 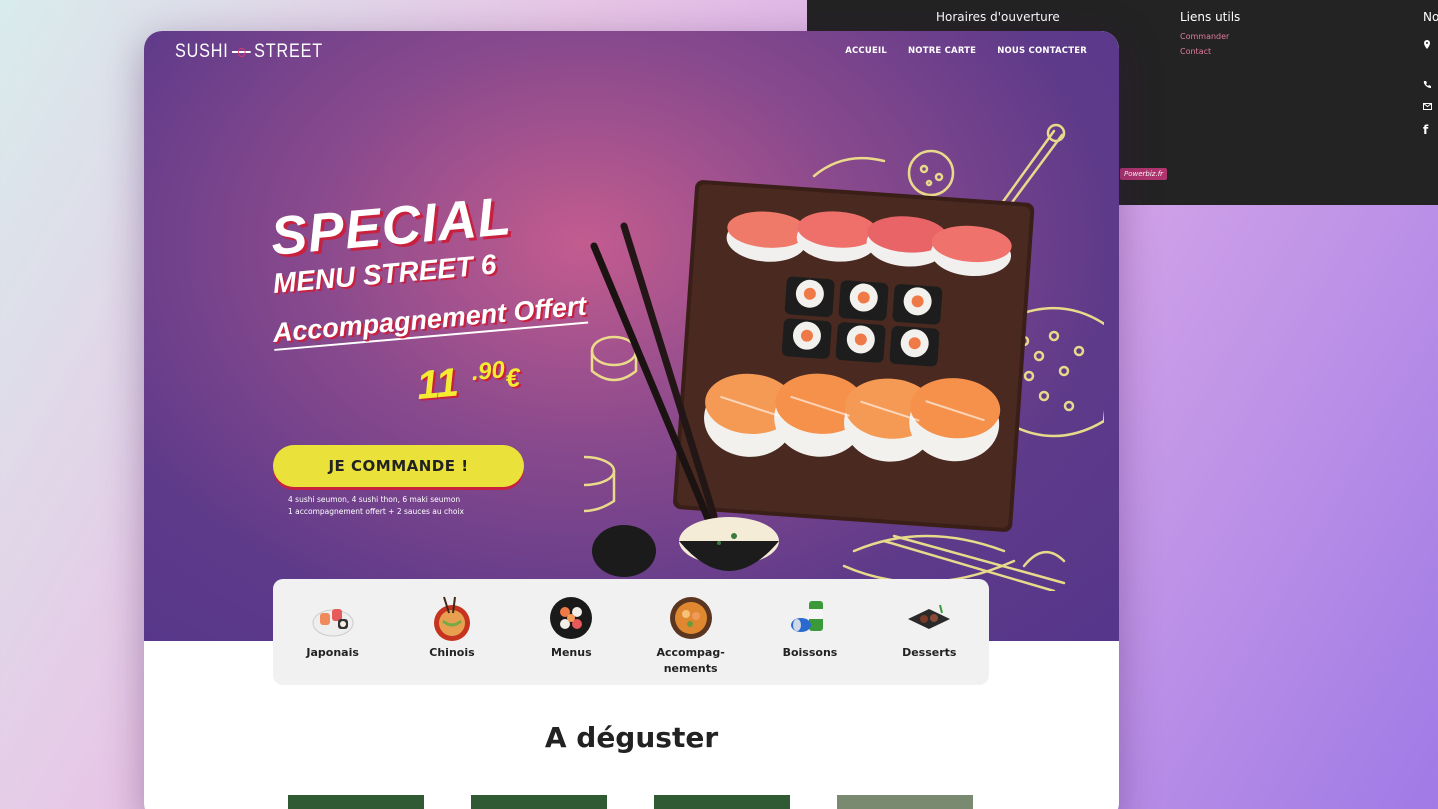 I want to click on footer-links-title: Liens utils, so click(x=1210, y=17).